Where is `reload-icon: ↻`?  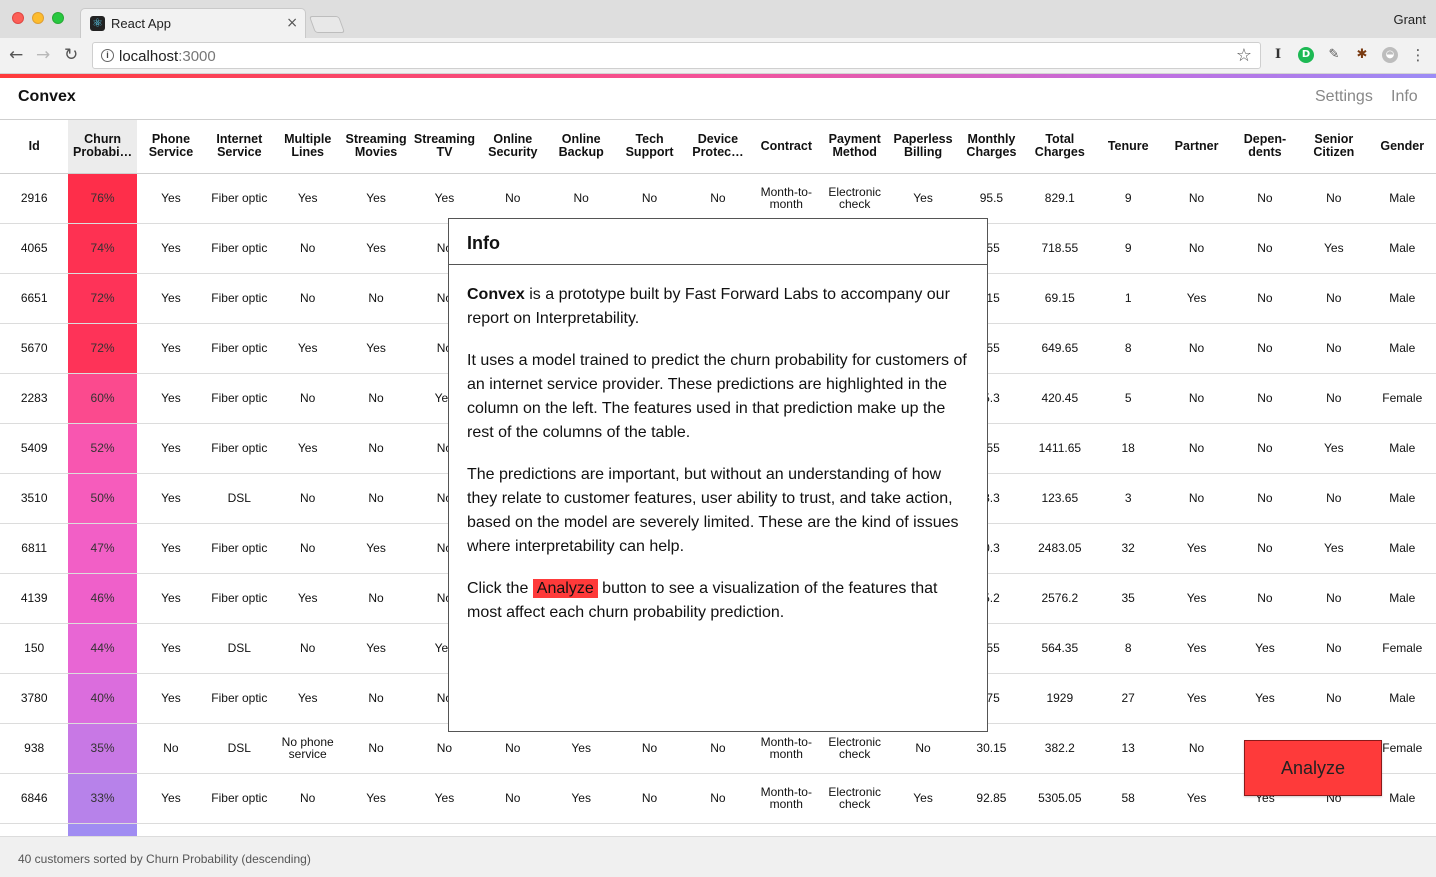 reload-icon: ↻ is located at coordinates (71, 55).